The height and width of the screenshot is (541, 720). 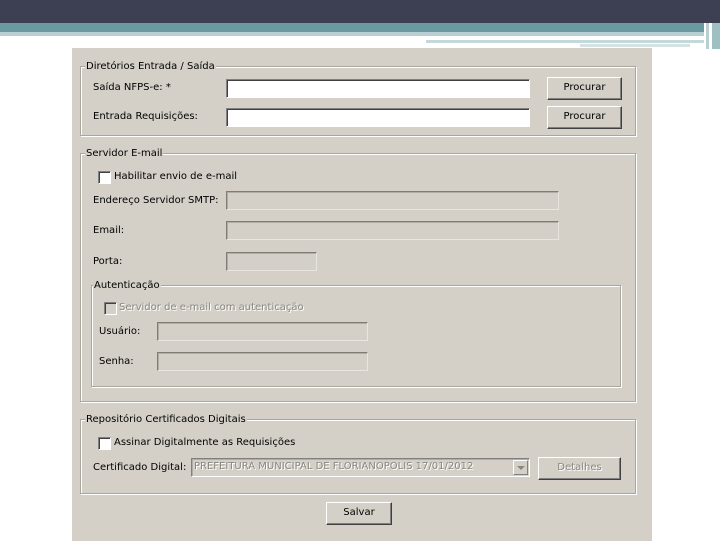 What do you see at coordinates (271, 261) in the screenshot?
I see `port-input` at bounding box center [271, 261].